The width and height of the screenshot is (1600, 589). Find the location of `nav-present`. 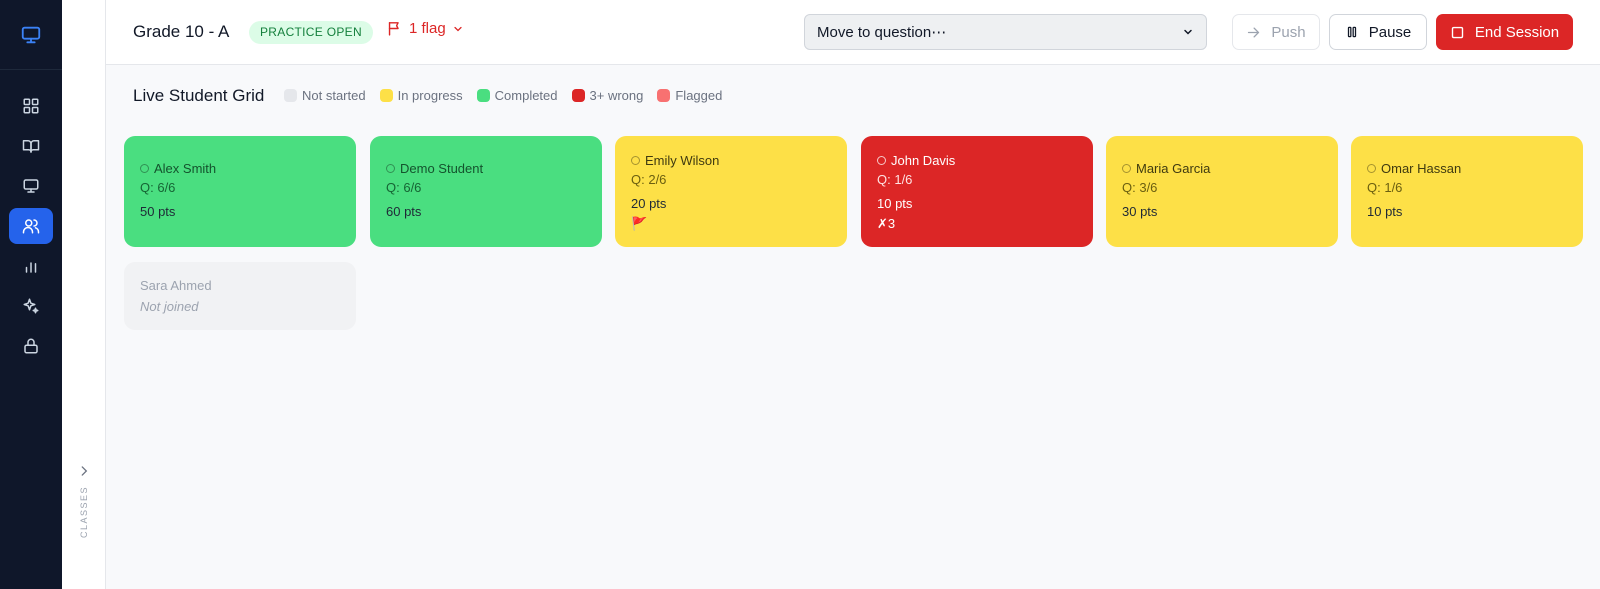

nav-present is located at coordinates (31, 186).